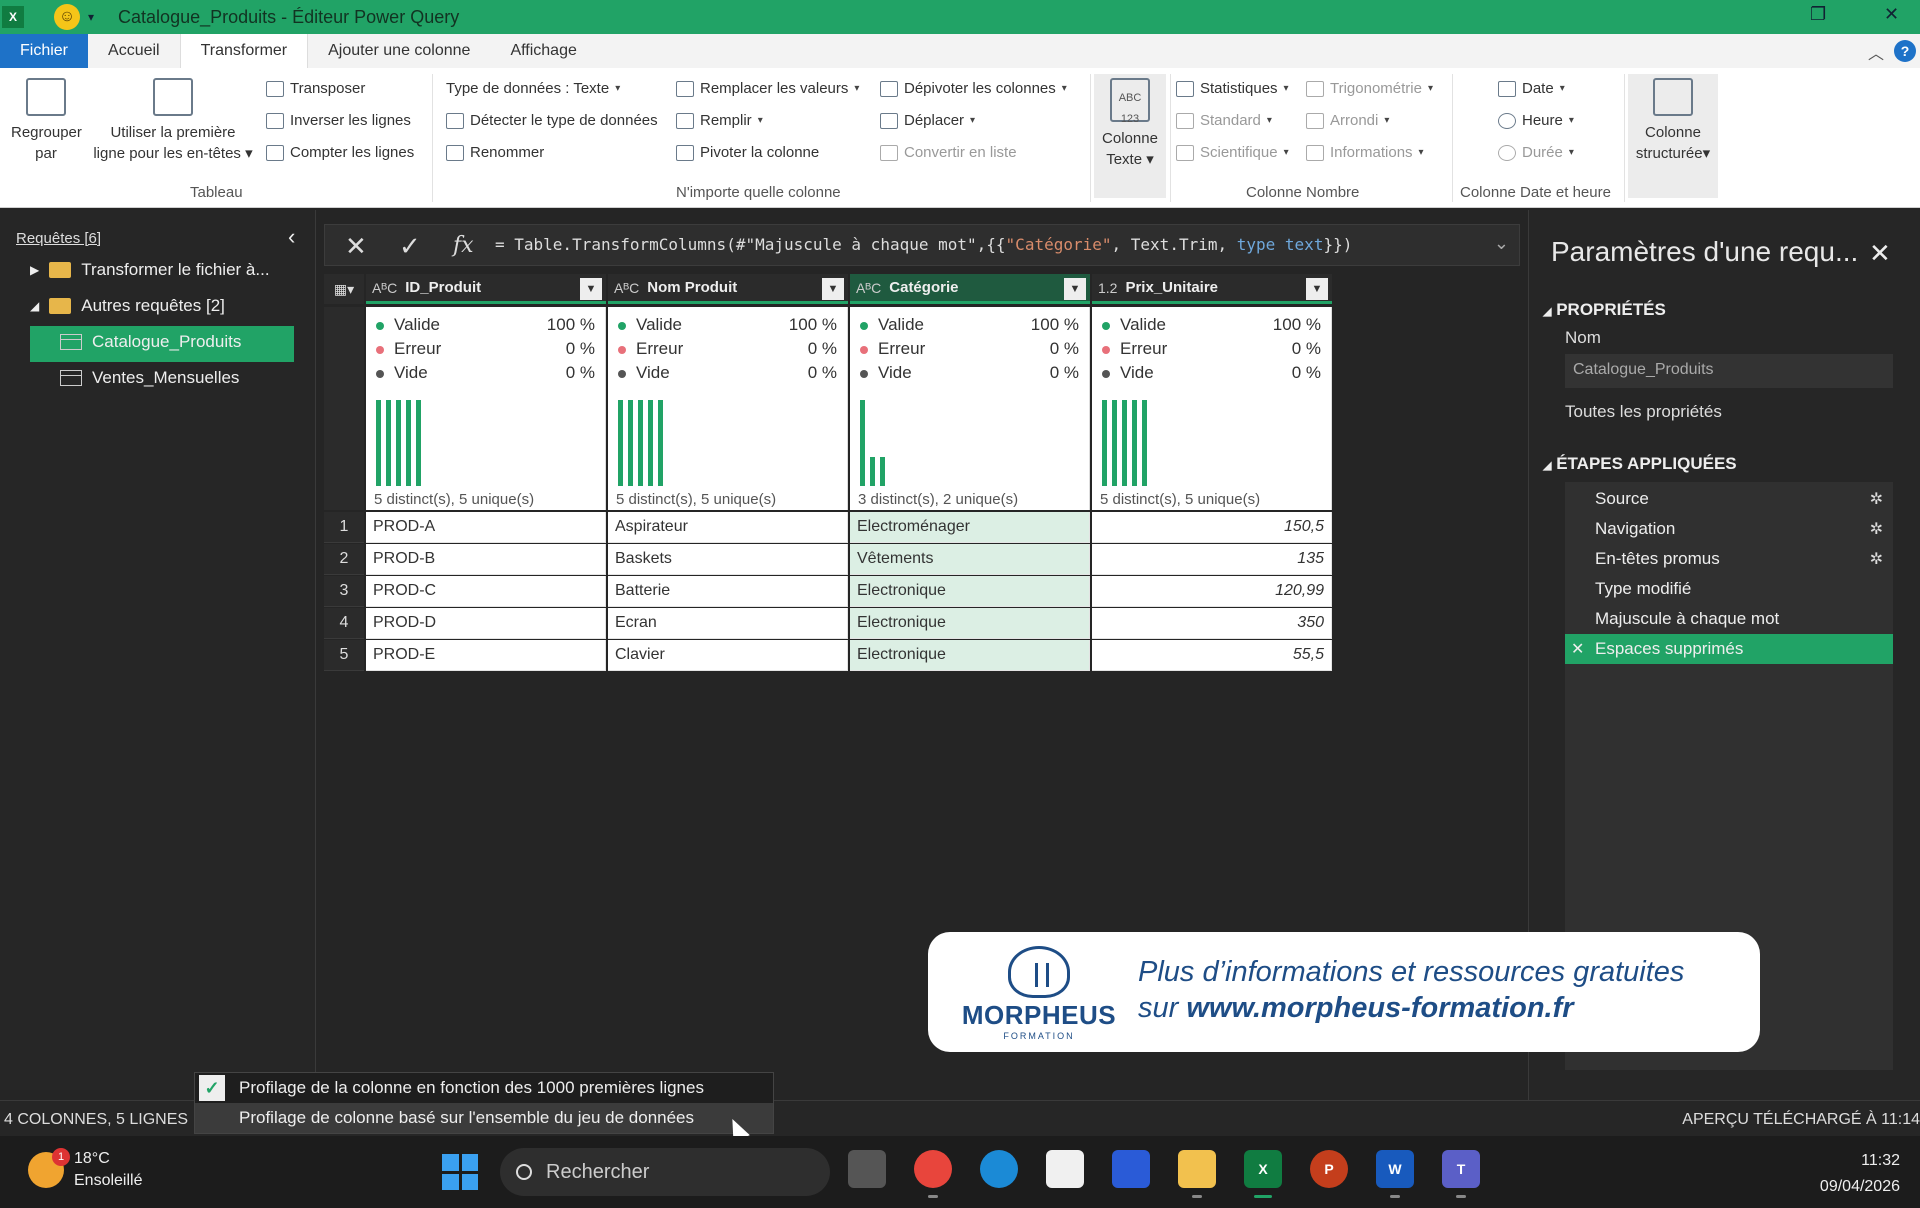  I want to click on fx-icon: fx, so click(463, 245).